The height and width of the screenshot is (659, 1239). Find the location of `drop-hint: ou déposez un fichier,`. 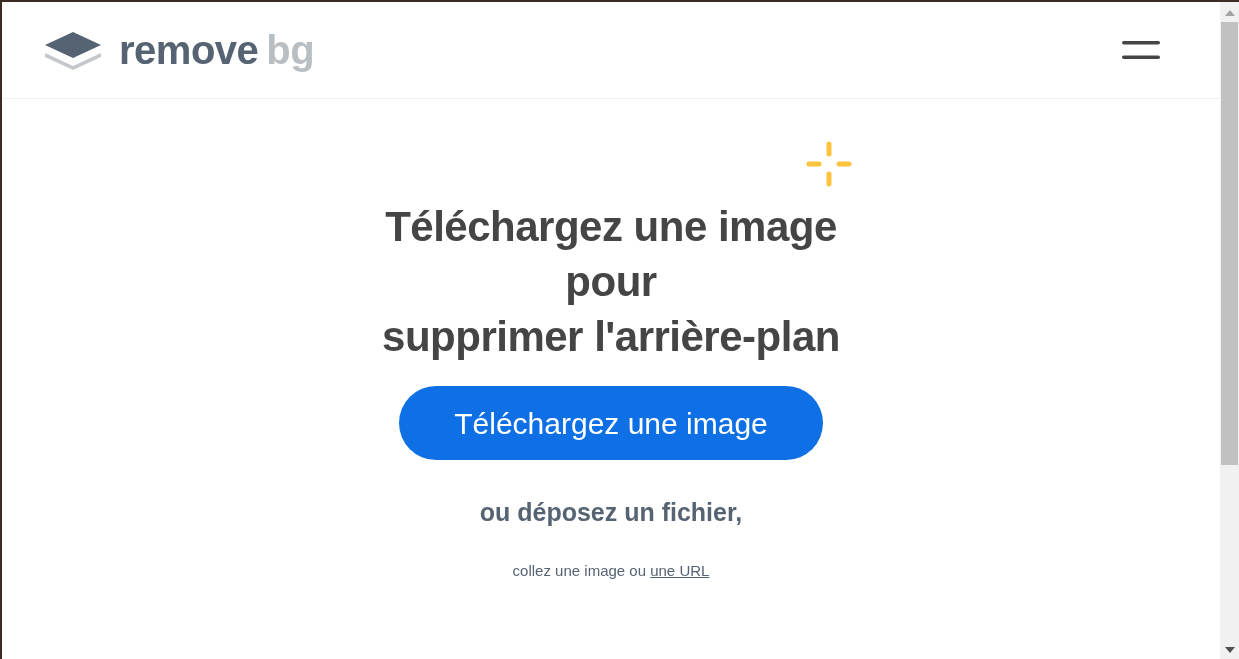

drop-hint: ou déposez un fichier, is located at coordinates (611, 512).